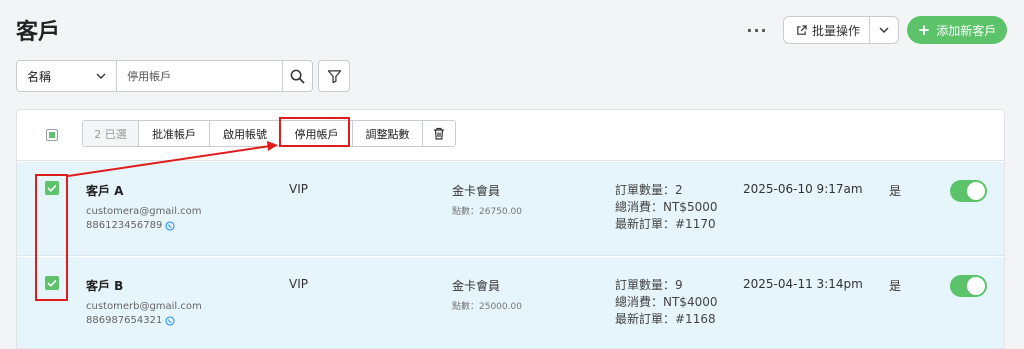 The width and height of the screenshot is (1024, 349). What do you see at coordinates (803, 284) in the screenshot?
I see `customer-date: 2025-04-11 3:14pm` at bounding box center [803, 284].